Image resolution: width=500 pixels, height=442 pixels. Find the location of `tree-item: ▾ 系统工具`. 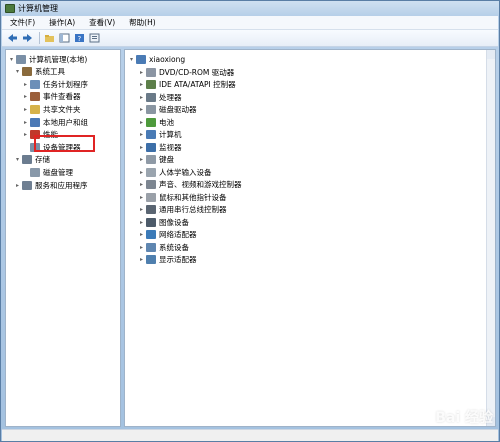

tree-item: ▾ 系统工具 is located at coordinates (39, 72).